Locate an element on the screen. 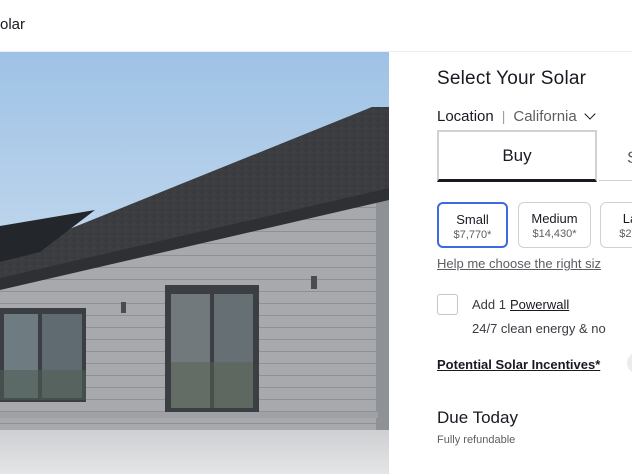 Image resolution: width=632 pixels, height=474 pixels. chevron-down-icon is located at coordinates (590, 113).